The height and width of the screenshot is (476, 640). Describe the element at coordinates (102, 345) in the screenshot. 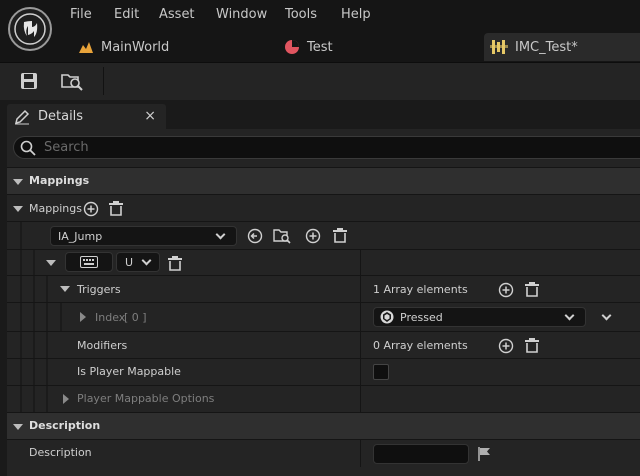

I see `modifiers-label: Modifiers` at that location.